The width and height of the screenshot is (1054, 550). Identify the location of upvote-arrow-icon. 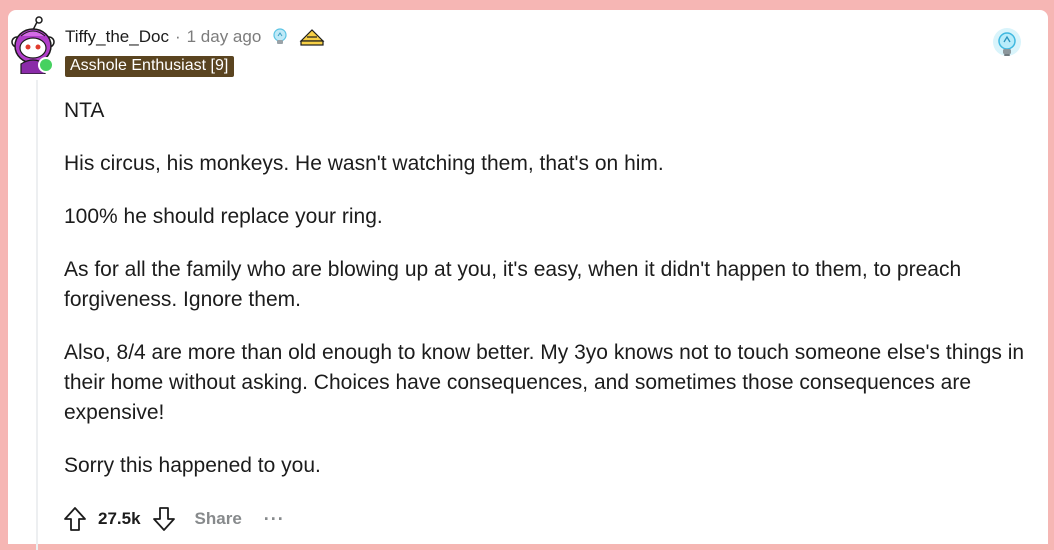
(75, 519).